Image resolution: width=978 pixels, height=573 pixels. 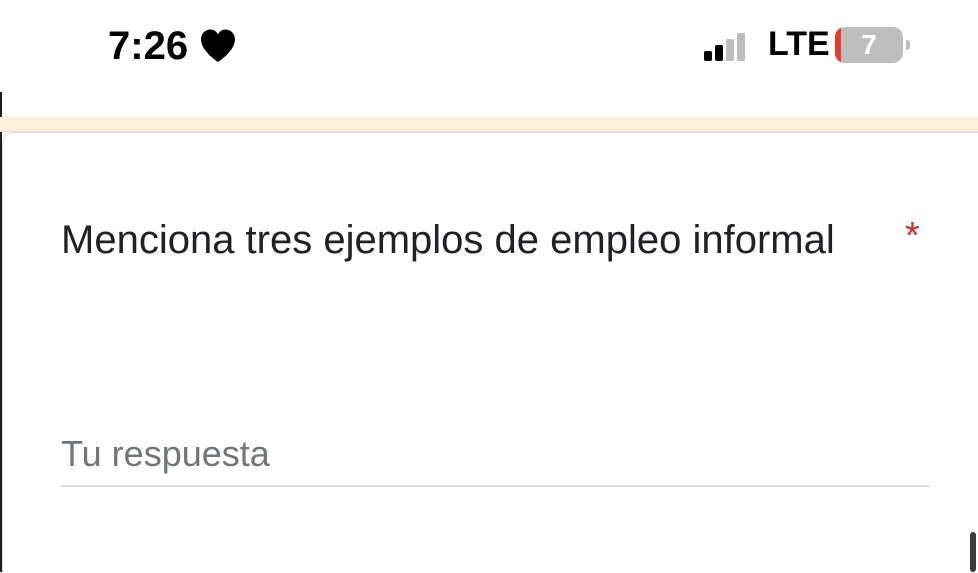 I want to click on required-asterisk: *, so click(x=912, y=236).